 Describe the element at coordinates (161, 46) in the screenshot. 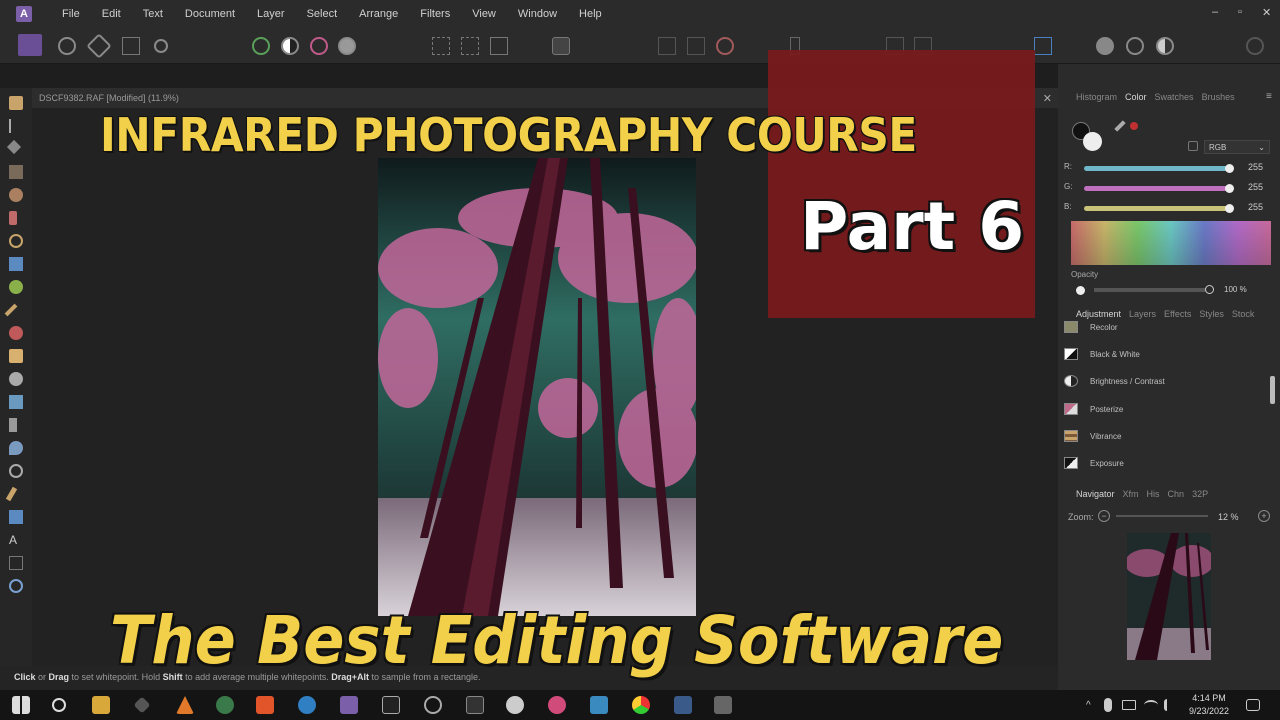

I see `export-persona-icon` at that location.